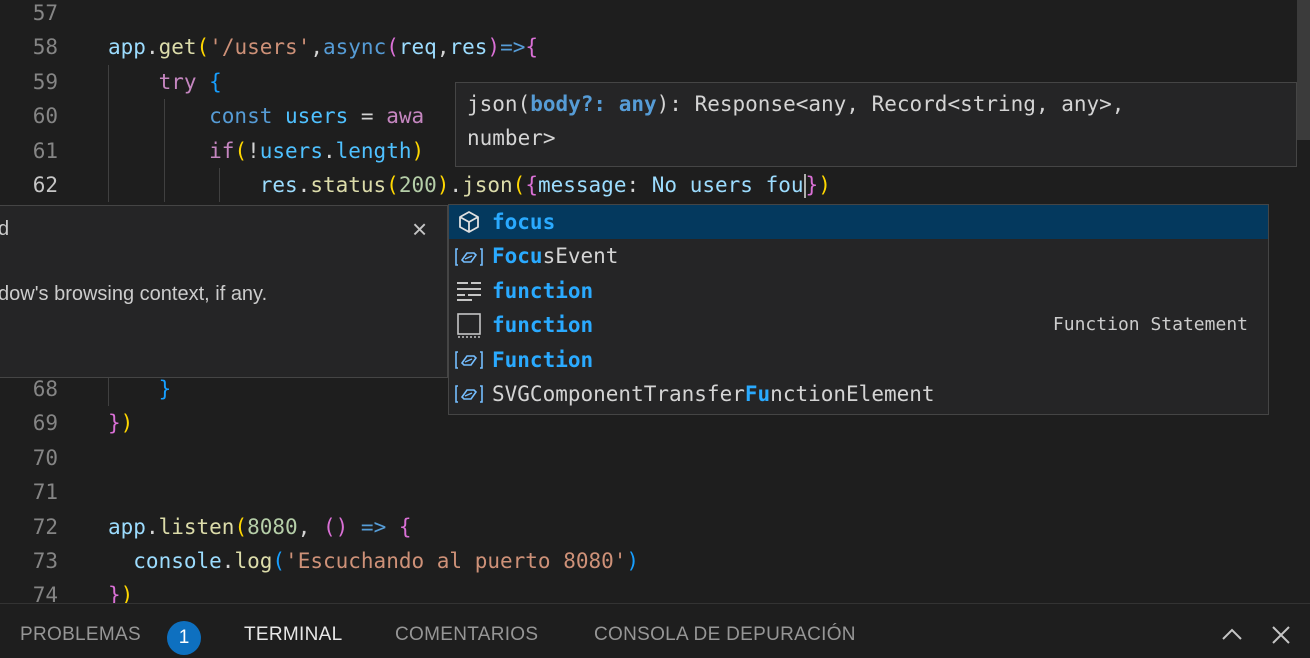 The height and width of the screenshot is (658, 1310). I want to click on details-title: d, so click(5, 229).